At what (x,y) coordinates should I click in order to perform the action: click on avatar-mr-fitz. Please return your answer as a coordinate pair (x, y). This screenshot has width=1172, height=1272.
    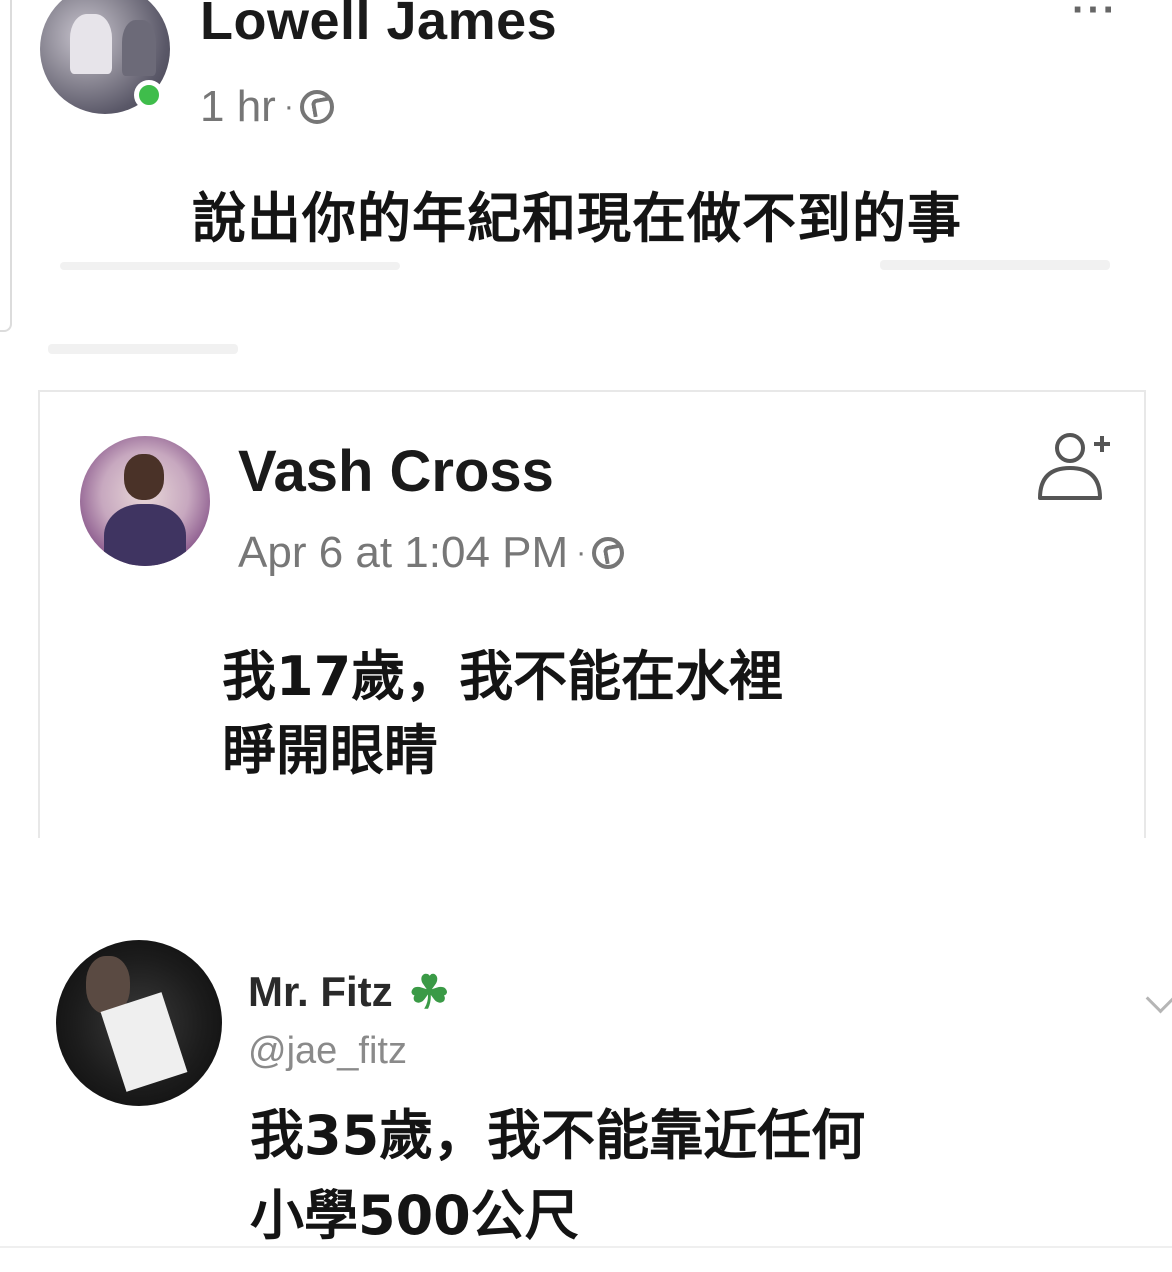
    Looking at the image, I should click on (139, 1023).